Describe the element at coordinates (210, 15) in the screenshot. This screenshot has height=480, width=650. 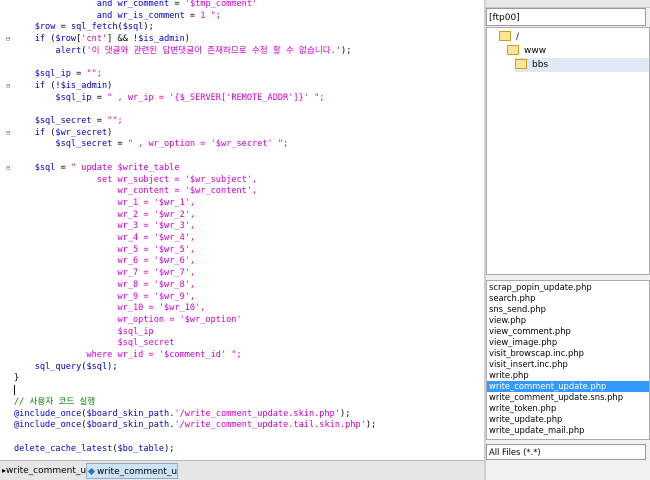
I see `code-token: 1 ";` at that location.